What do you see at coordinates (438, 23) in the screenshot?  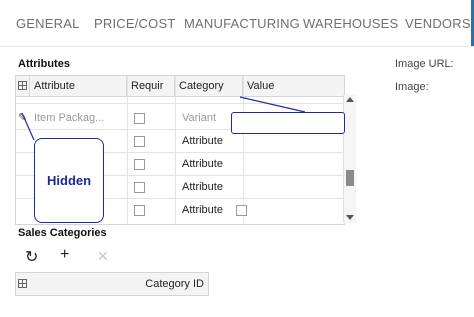 I see `tab-vendors: VENDORS` at bounding box center [438, 23].